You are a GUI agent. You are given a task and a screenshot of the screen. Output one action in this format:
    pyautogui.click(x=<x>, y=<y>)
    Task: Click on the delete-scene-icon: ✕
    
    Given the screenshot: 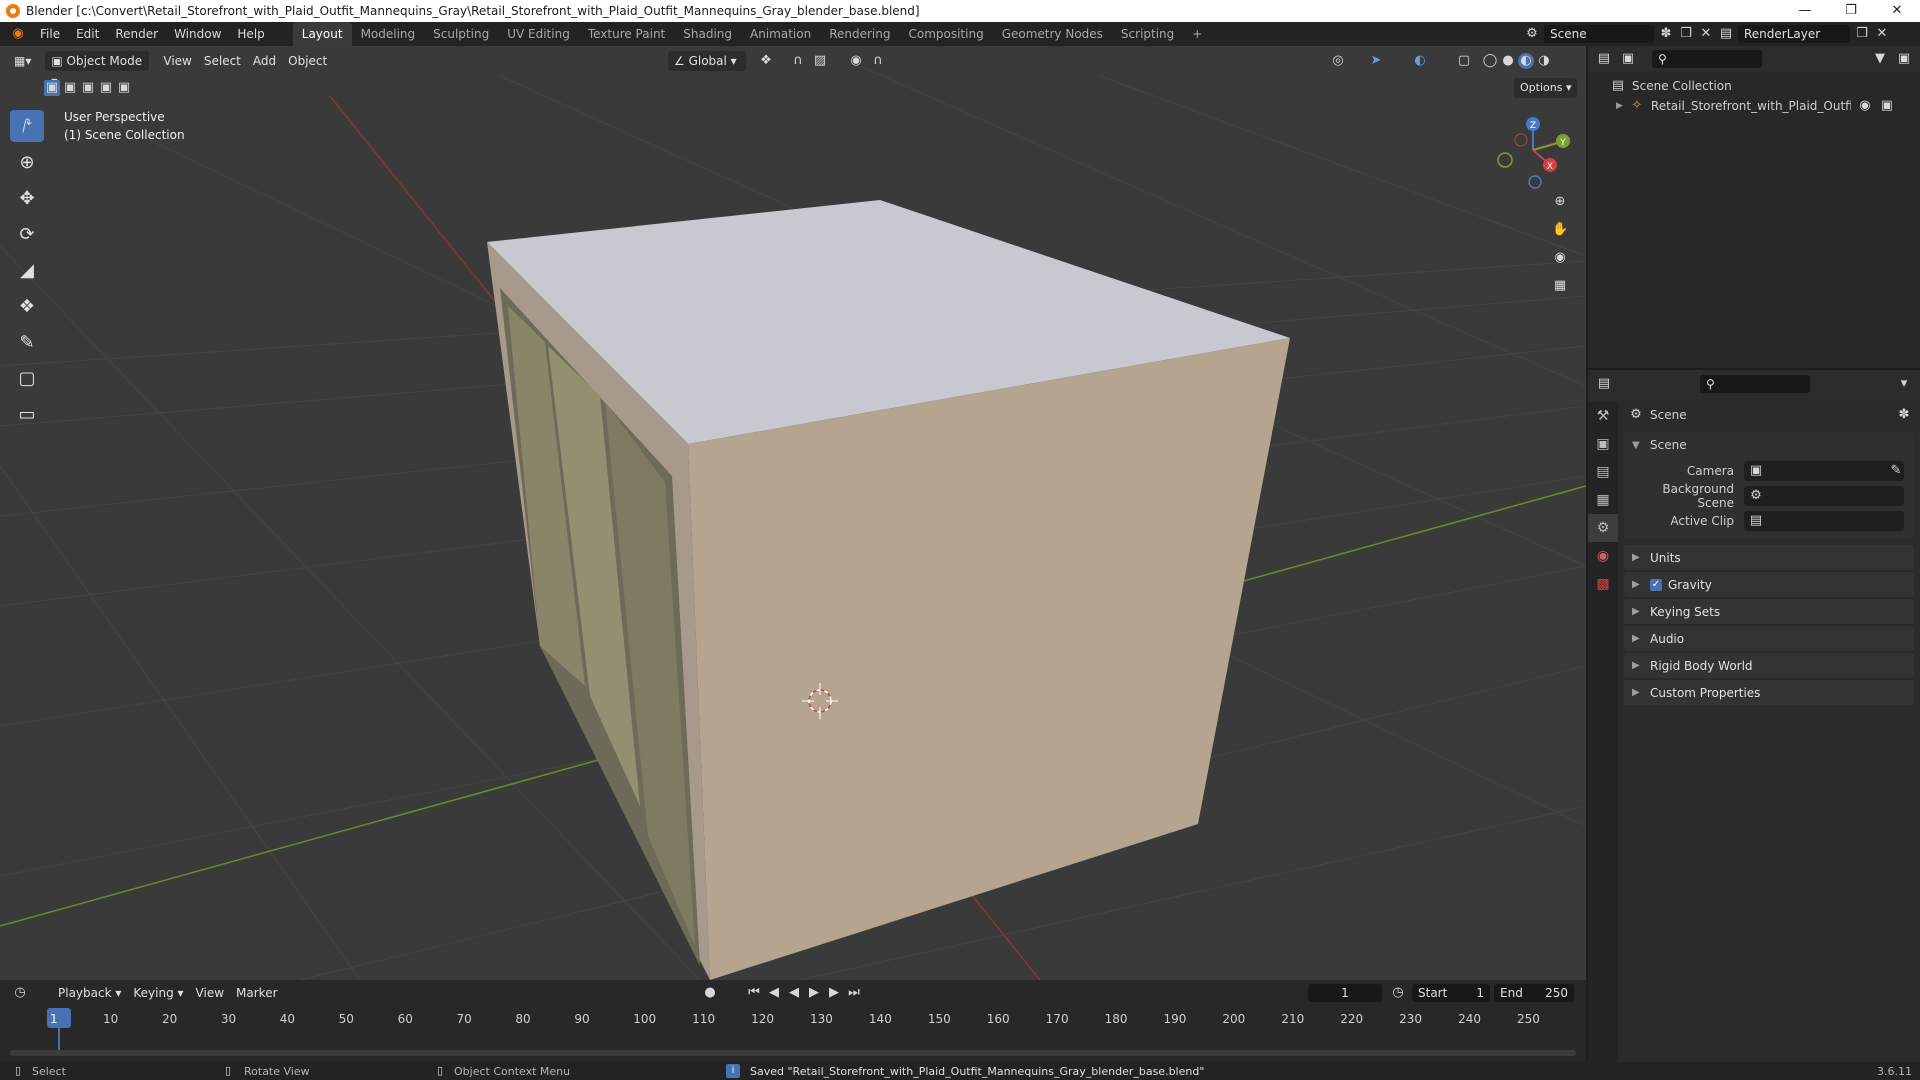 What is the action you would take?
    pyautogui.click(x=1706, y=34)
    